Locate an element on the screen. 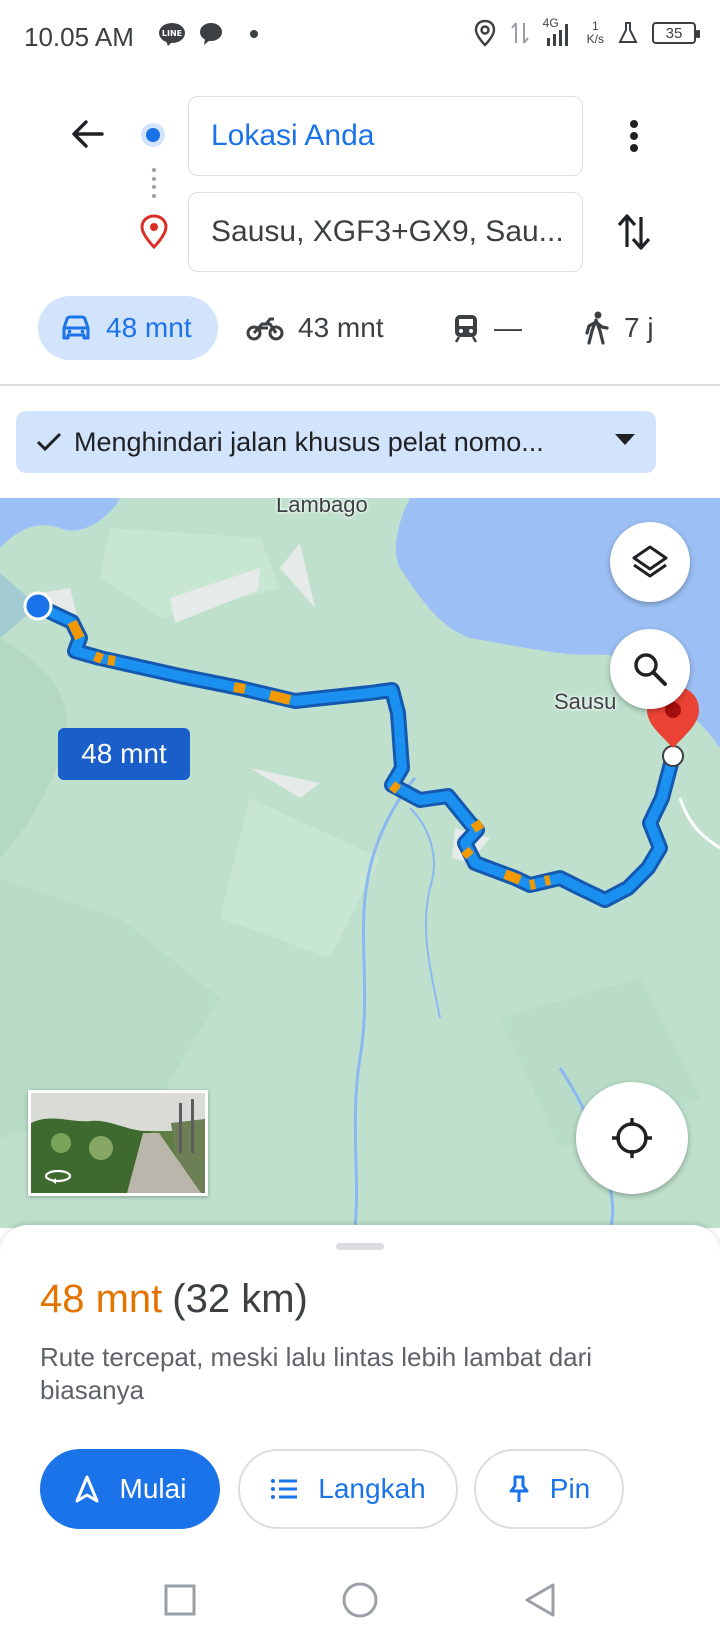  network-speed: 1 K/s is located at coordinates (595, 33).